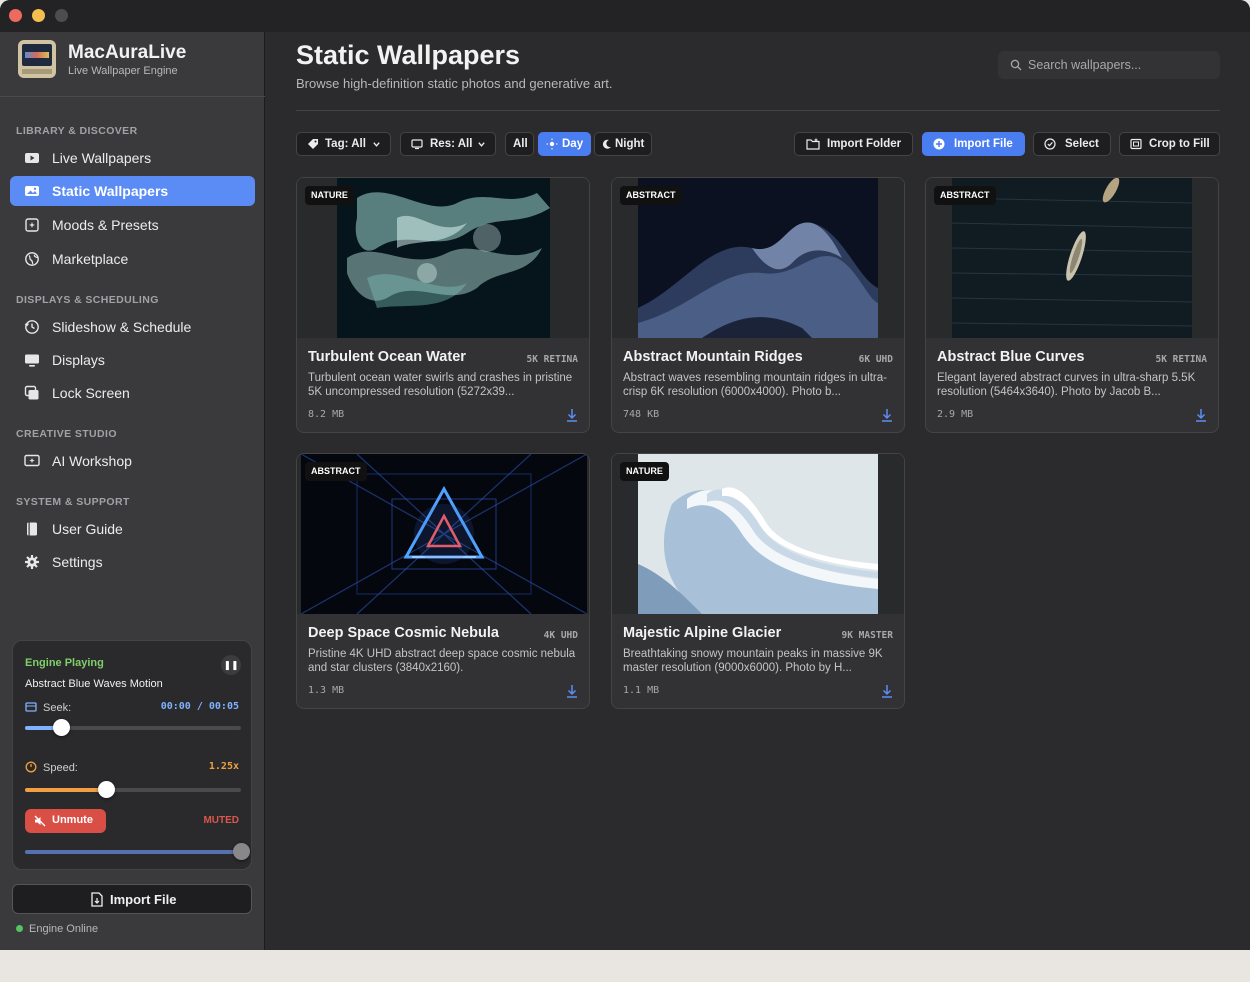  What do you see at coordinates (15, 15) in the screenshot?
I see `close-window-button` at bounding box center [15, 15].